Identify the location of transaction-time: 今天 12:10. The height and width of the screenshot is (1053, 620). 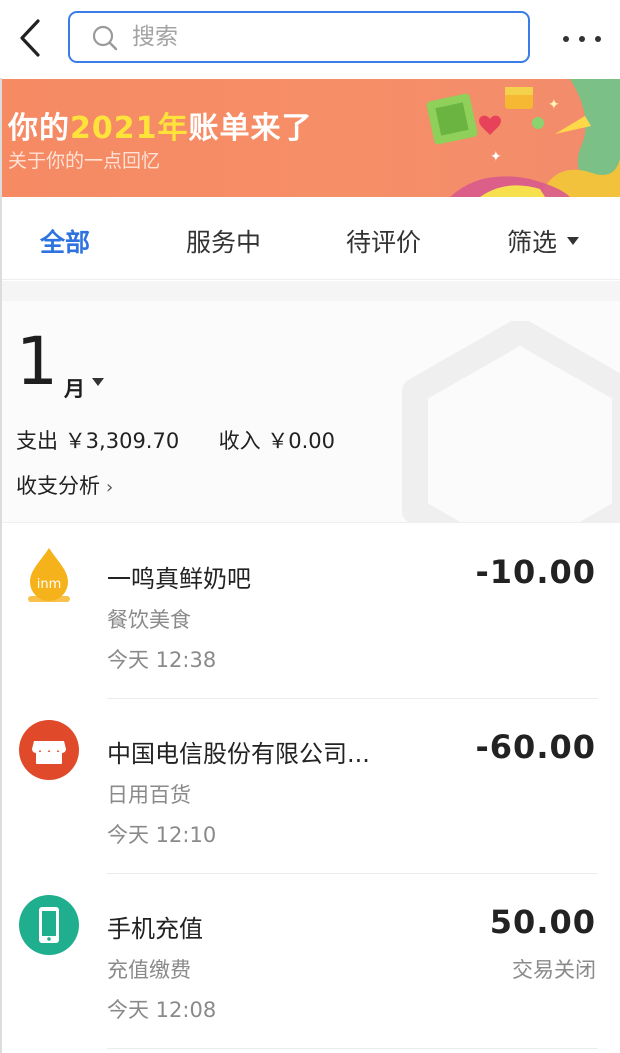
(162, 835).